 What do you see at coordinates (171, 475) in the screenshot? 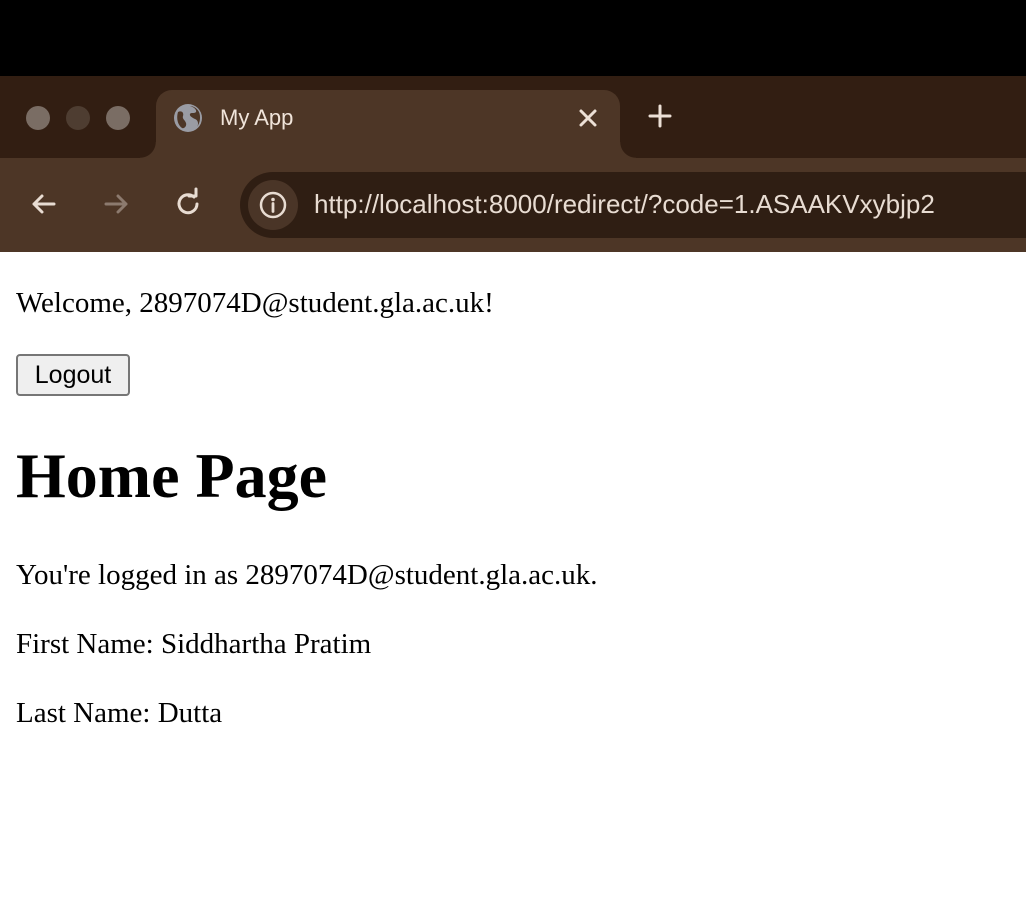
I see `page-title: Home Page` at bounding box center [171, 475].